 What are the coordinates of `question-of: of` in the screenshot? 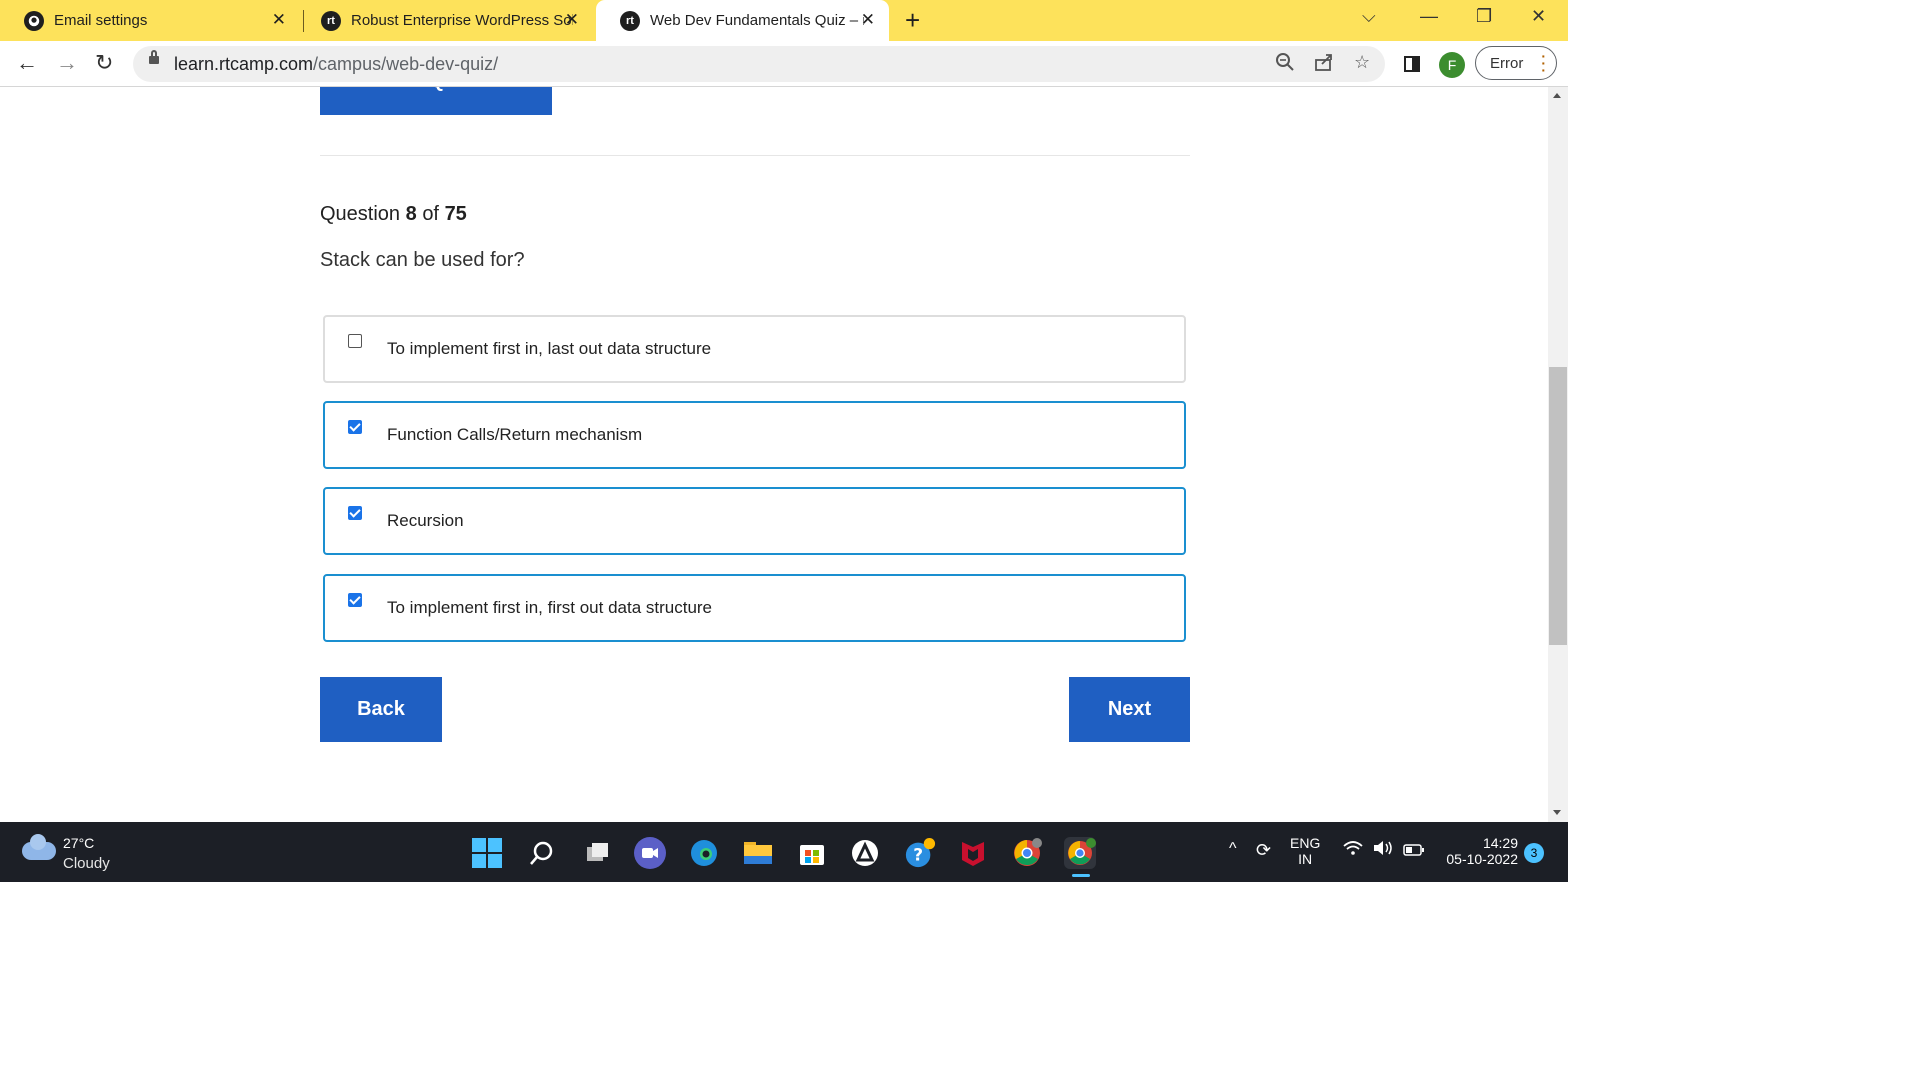 It's located at (430, 214).